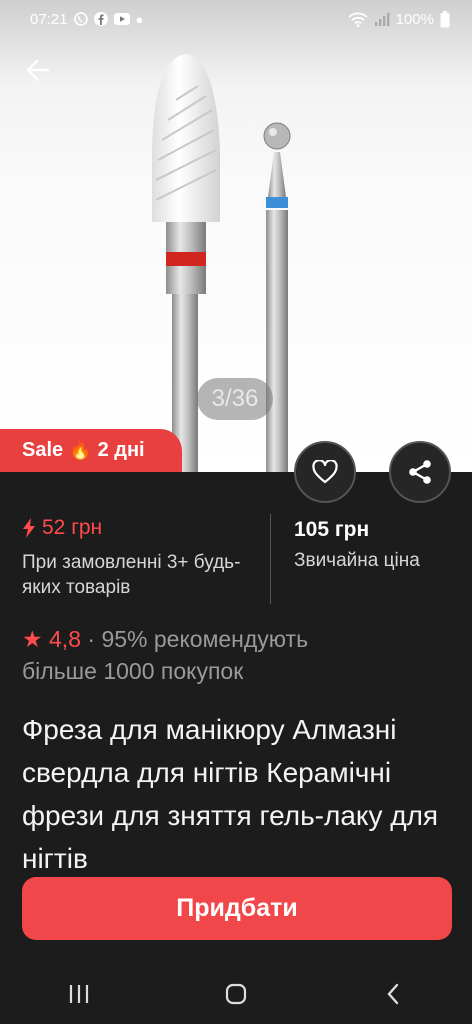 The image size is (472, 1024). I want to click on share-icon, so click(420, 472).